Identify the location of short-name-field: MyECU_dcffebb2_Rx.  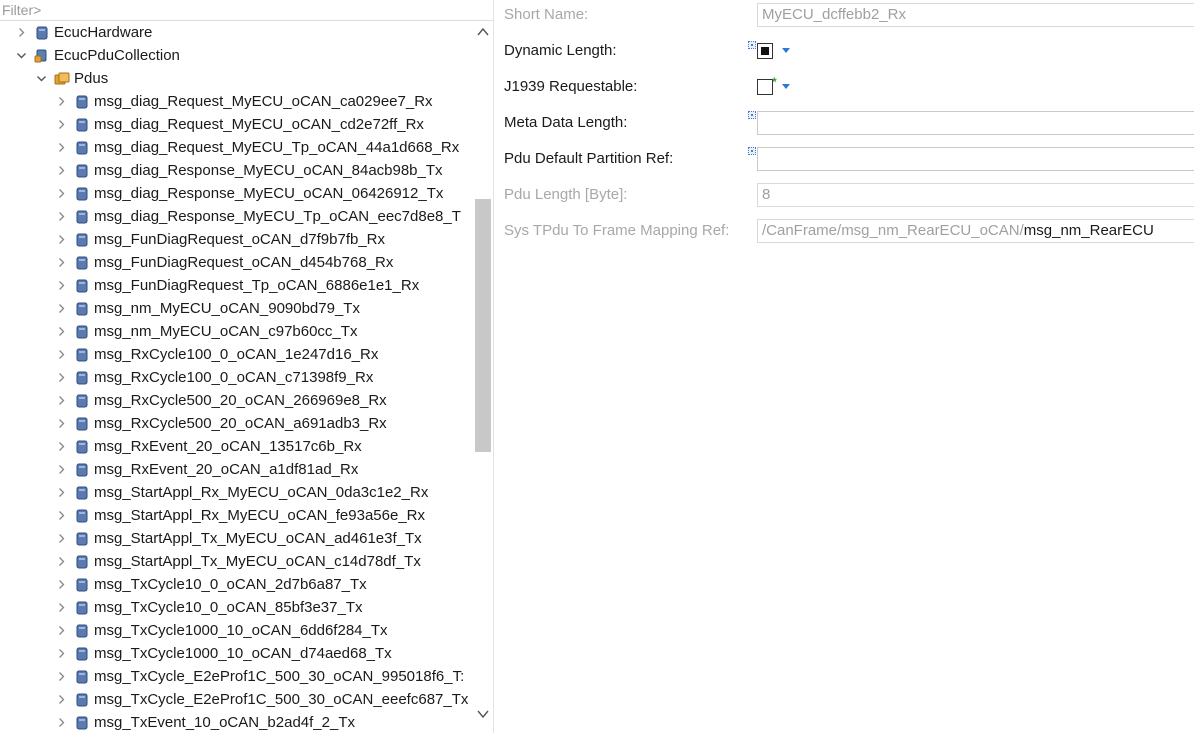
(975, 15).